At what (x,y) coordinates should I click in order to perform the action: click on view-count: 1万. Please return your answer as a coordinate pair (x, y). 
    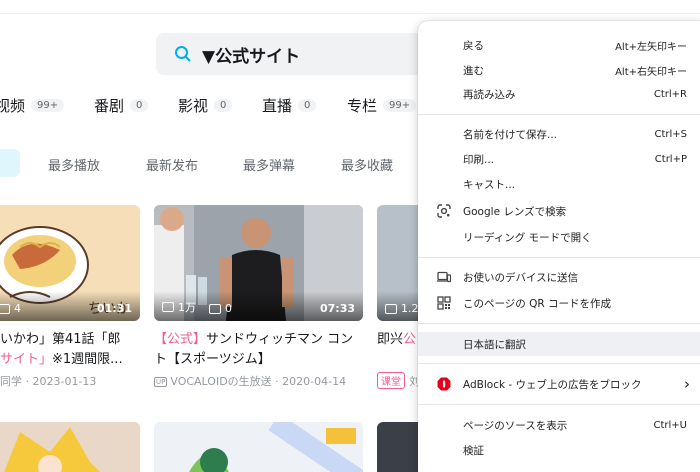
    Looking at the image, I should click on (179, 307).